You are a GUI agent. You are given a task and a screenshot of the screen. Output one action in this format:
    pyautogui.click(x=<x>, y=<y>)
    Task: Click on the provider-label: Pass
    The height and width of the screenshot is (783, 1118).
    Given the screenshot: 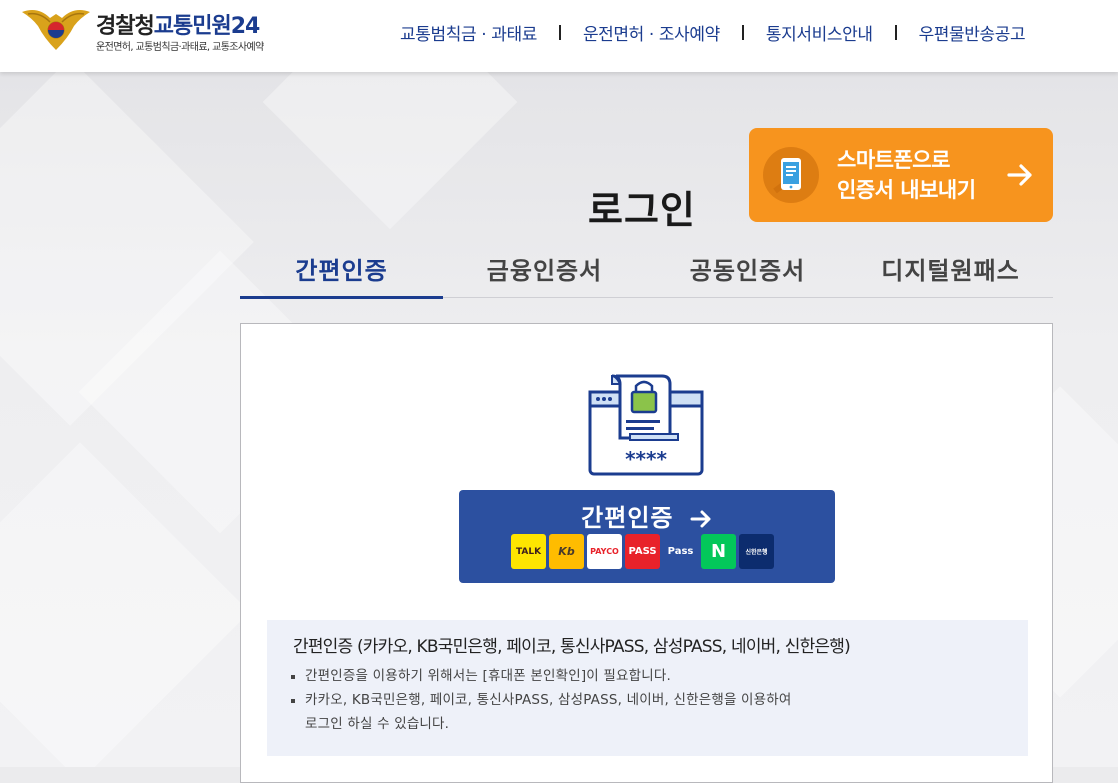 What is the action you would take?
    pyautogui.click(x=680, y=551)
    